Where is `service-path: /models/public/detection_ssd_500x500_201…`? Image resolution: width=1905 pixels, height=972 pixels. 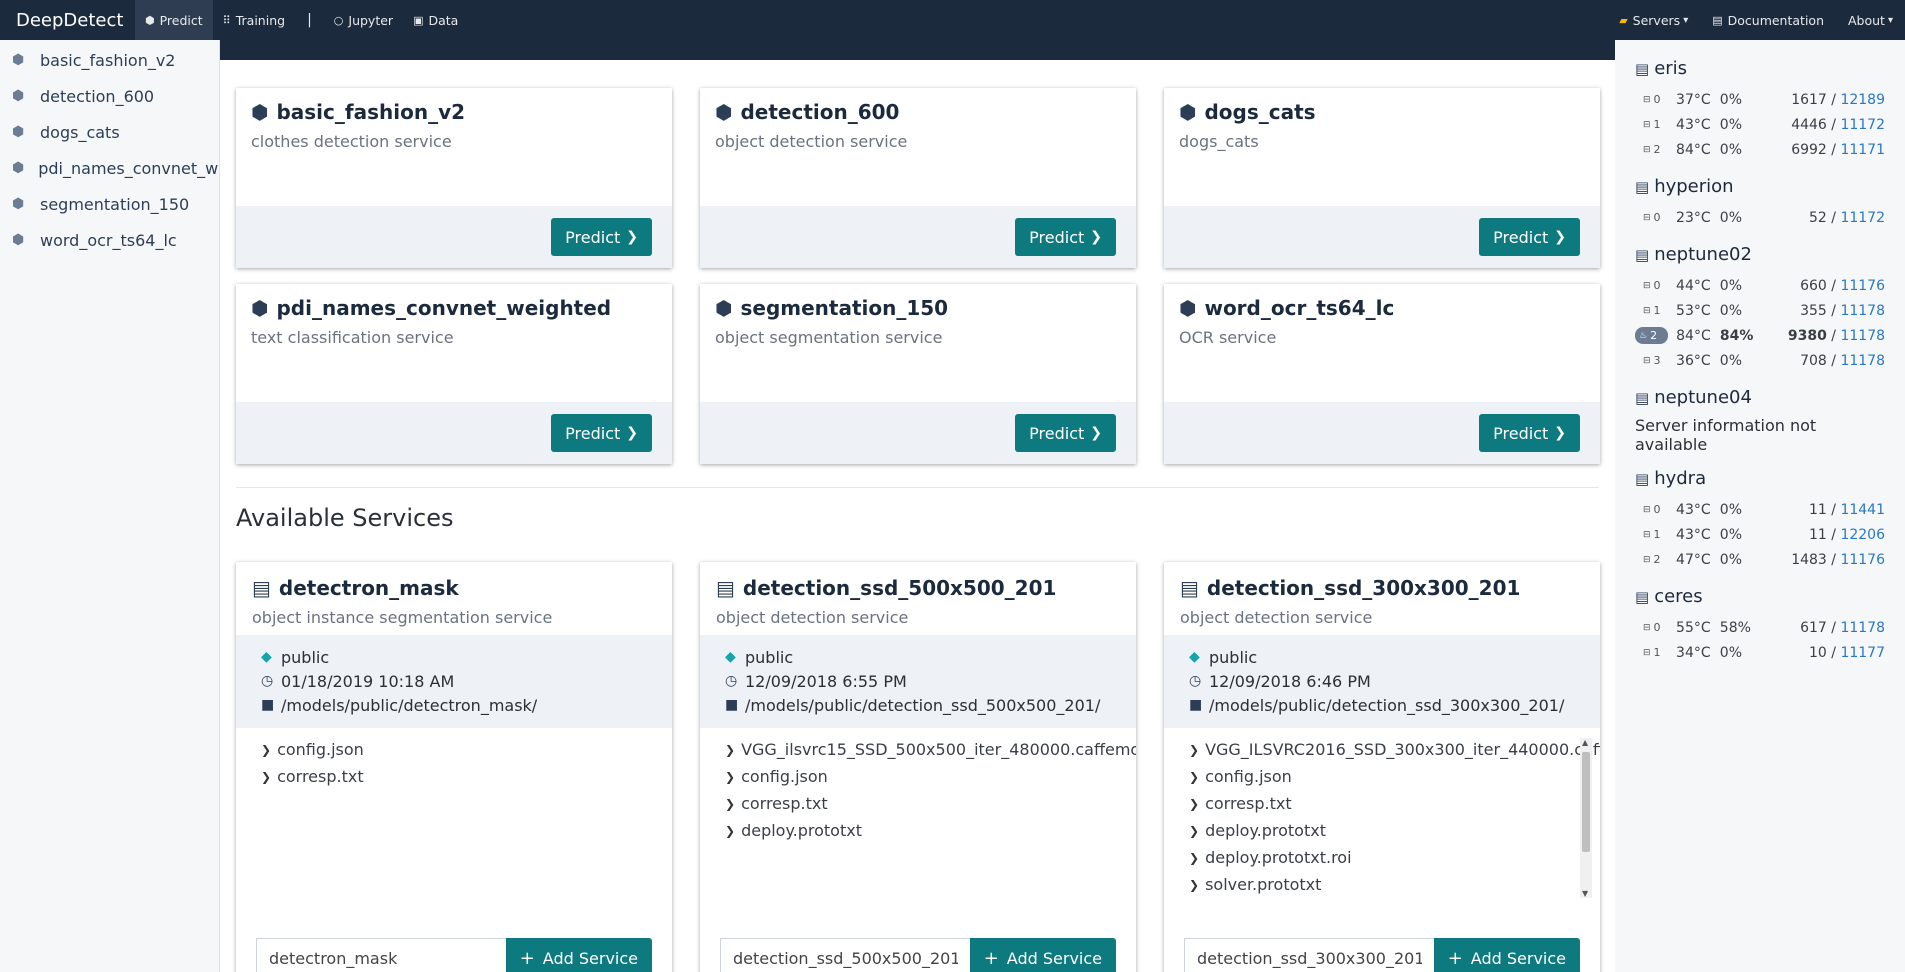 service-path: /models/public/detection_ssd_500x500_201… is located at coordinates (923, 705).